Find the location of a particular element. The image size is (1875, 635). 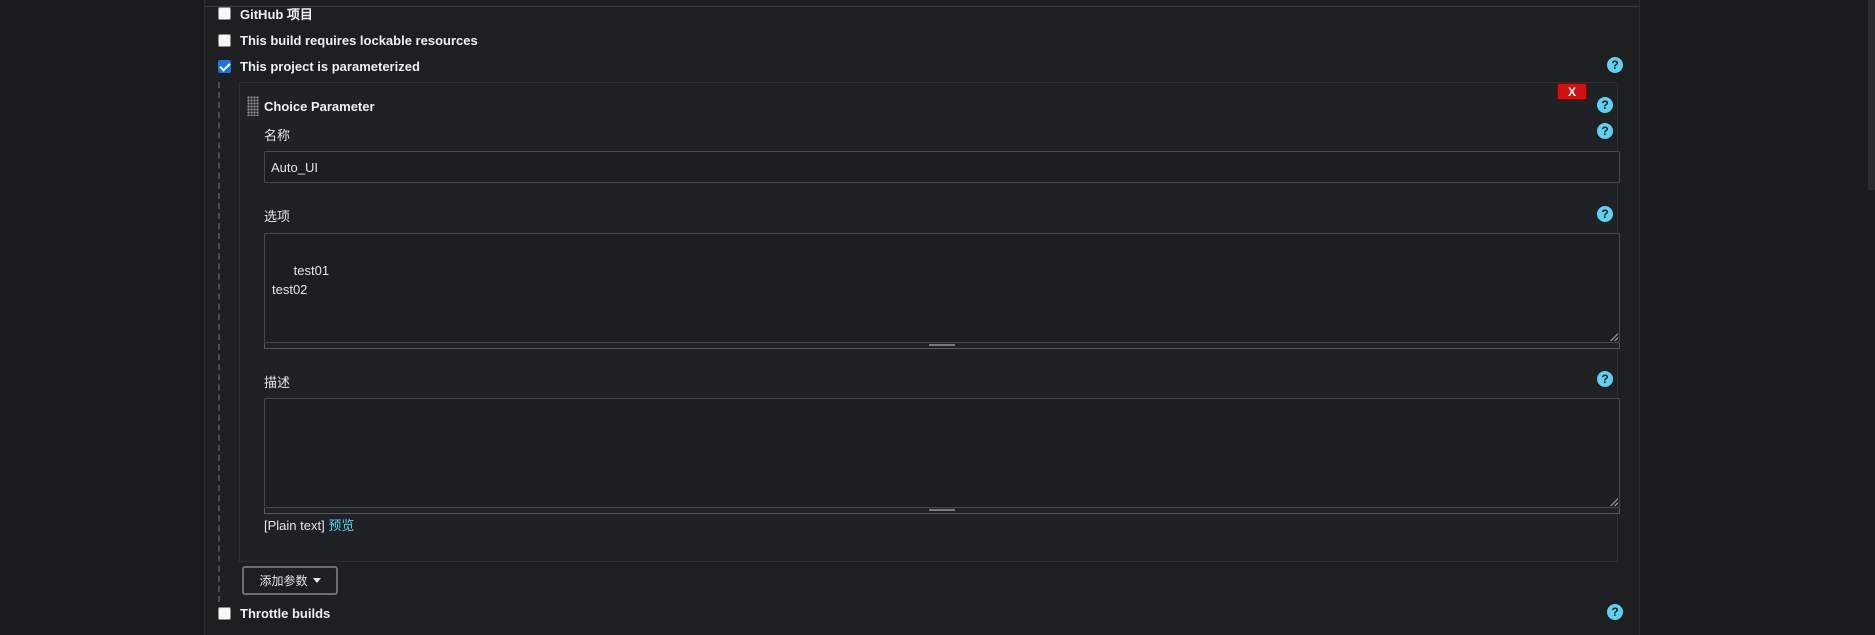

github-project-checkbox is located at coordinates (224, 13).